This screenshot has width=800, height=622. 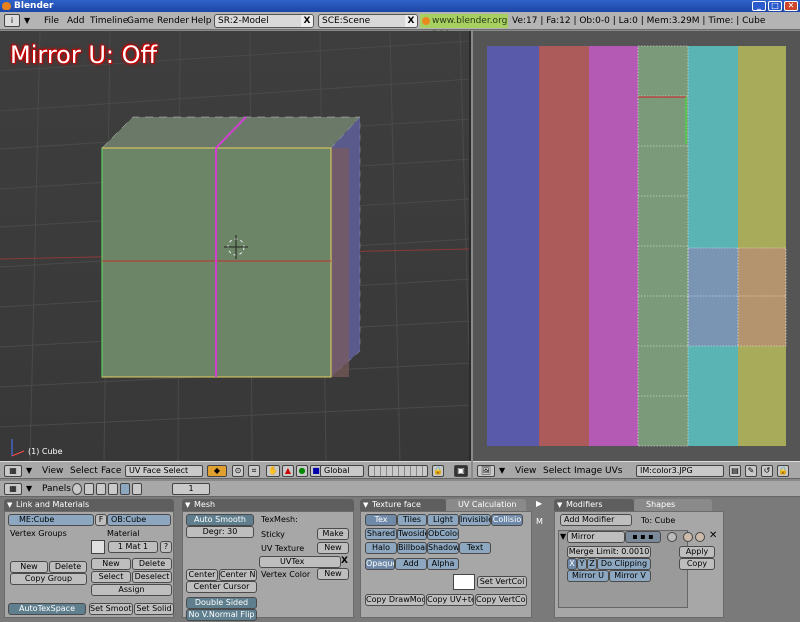 I want to click on mirror-axis-y-toggle: Y, so click(x=582, y=564).